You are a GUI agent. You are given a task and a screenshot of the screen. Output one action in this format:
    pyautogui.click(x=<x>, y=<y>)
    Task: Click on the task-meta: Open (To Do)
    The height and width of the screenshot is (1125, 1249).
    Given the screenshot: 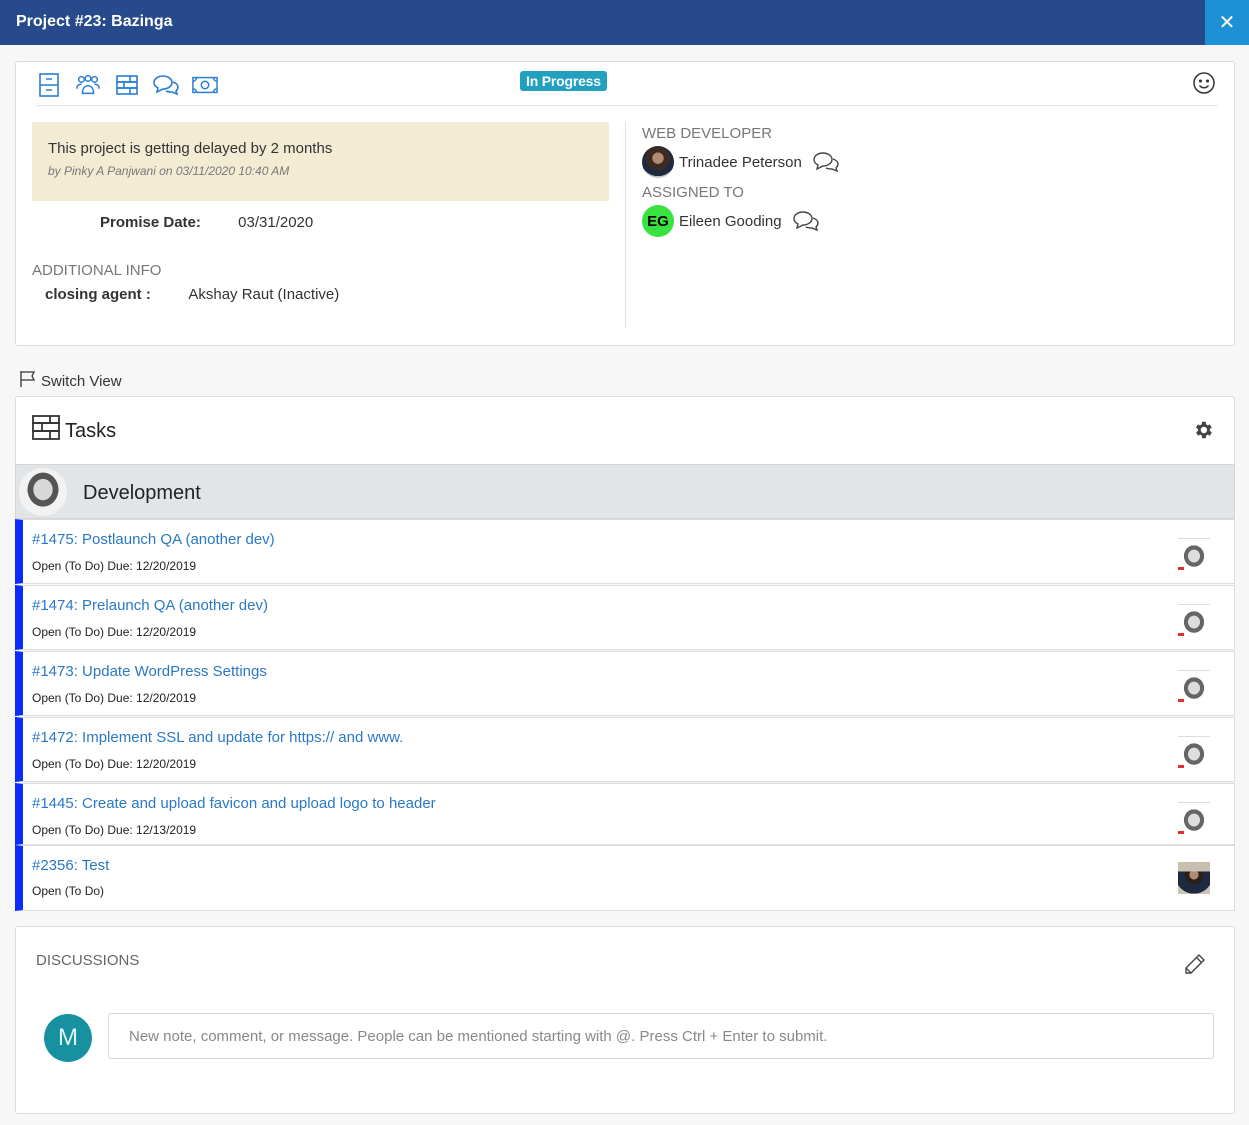 What is the action you would take?
    pyautogui.click(x=68, y=891)
    